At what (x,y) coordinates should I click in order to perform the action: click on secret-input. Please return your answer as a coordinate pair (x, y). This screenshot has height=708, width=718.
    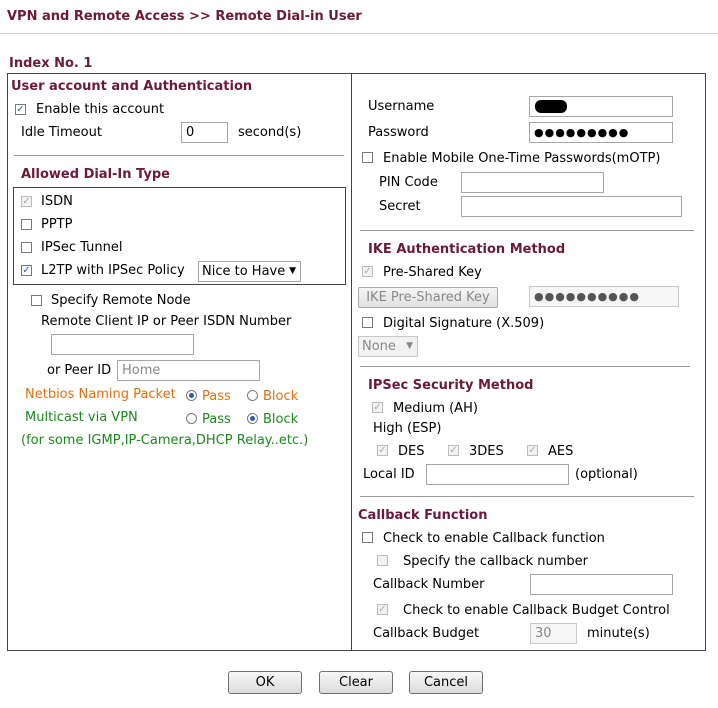
    Looking at the image, I should click on (571, 206).